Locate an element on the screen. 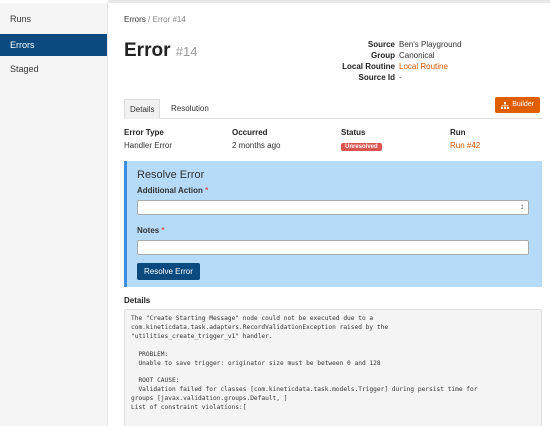 The height and width of the screenshot is (426, 550). sidebar-item-runs: Runs is located at coordinates (53, 19).